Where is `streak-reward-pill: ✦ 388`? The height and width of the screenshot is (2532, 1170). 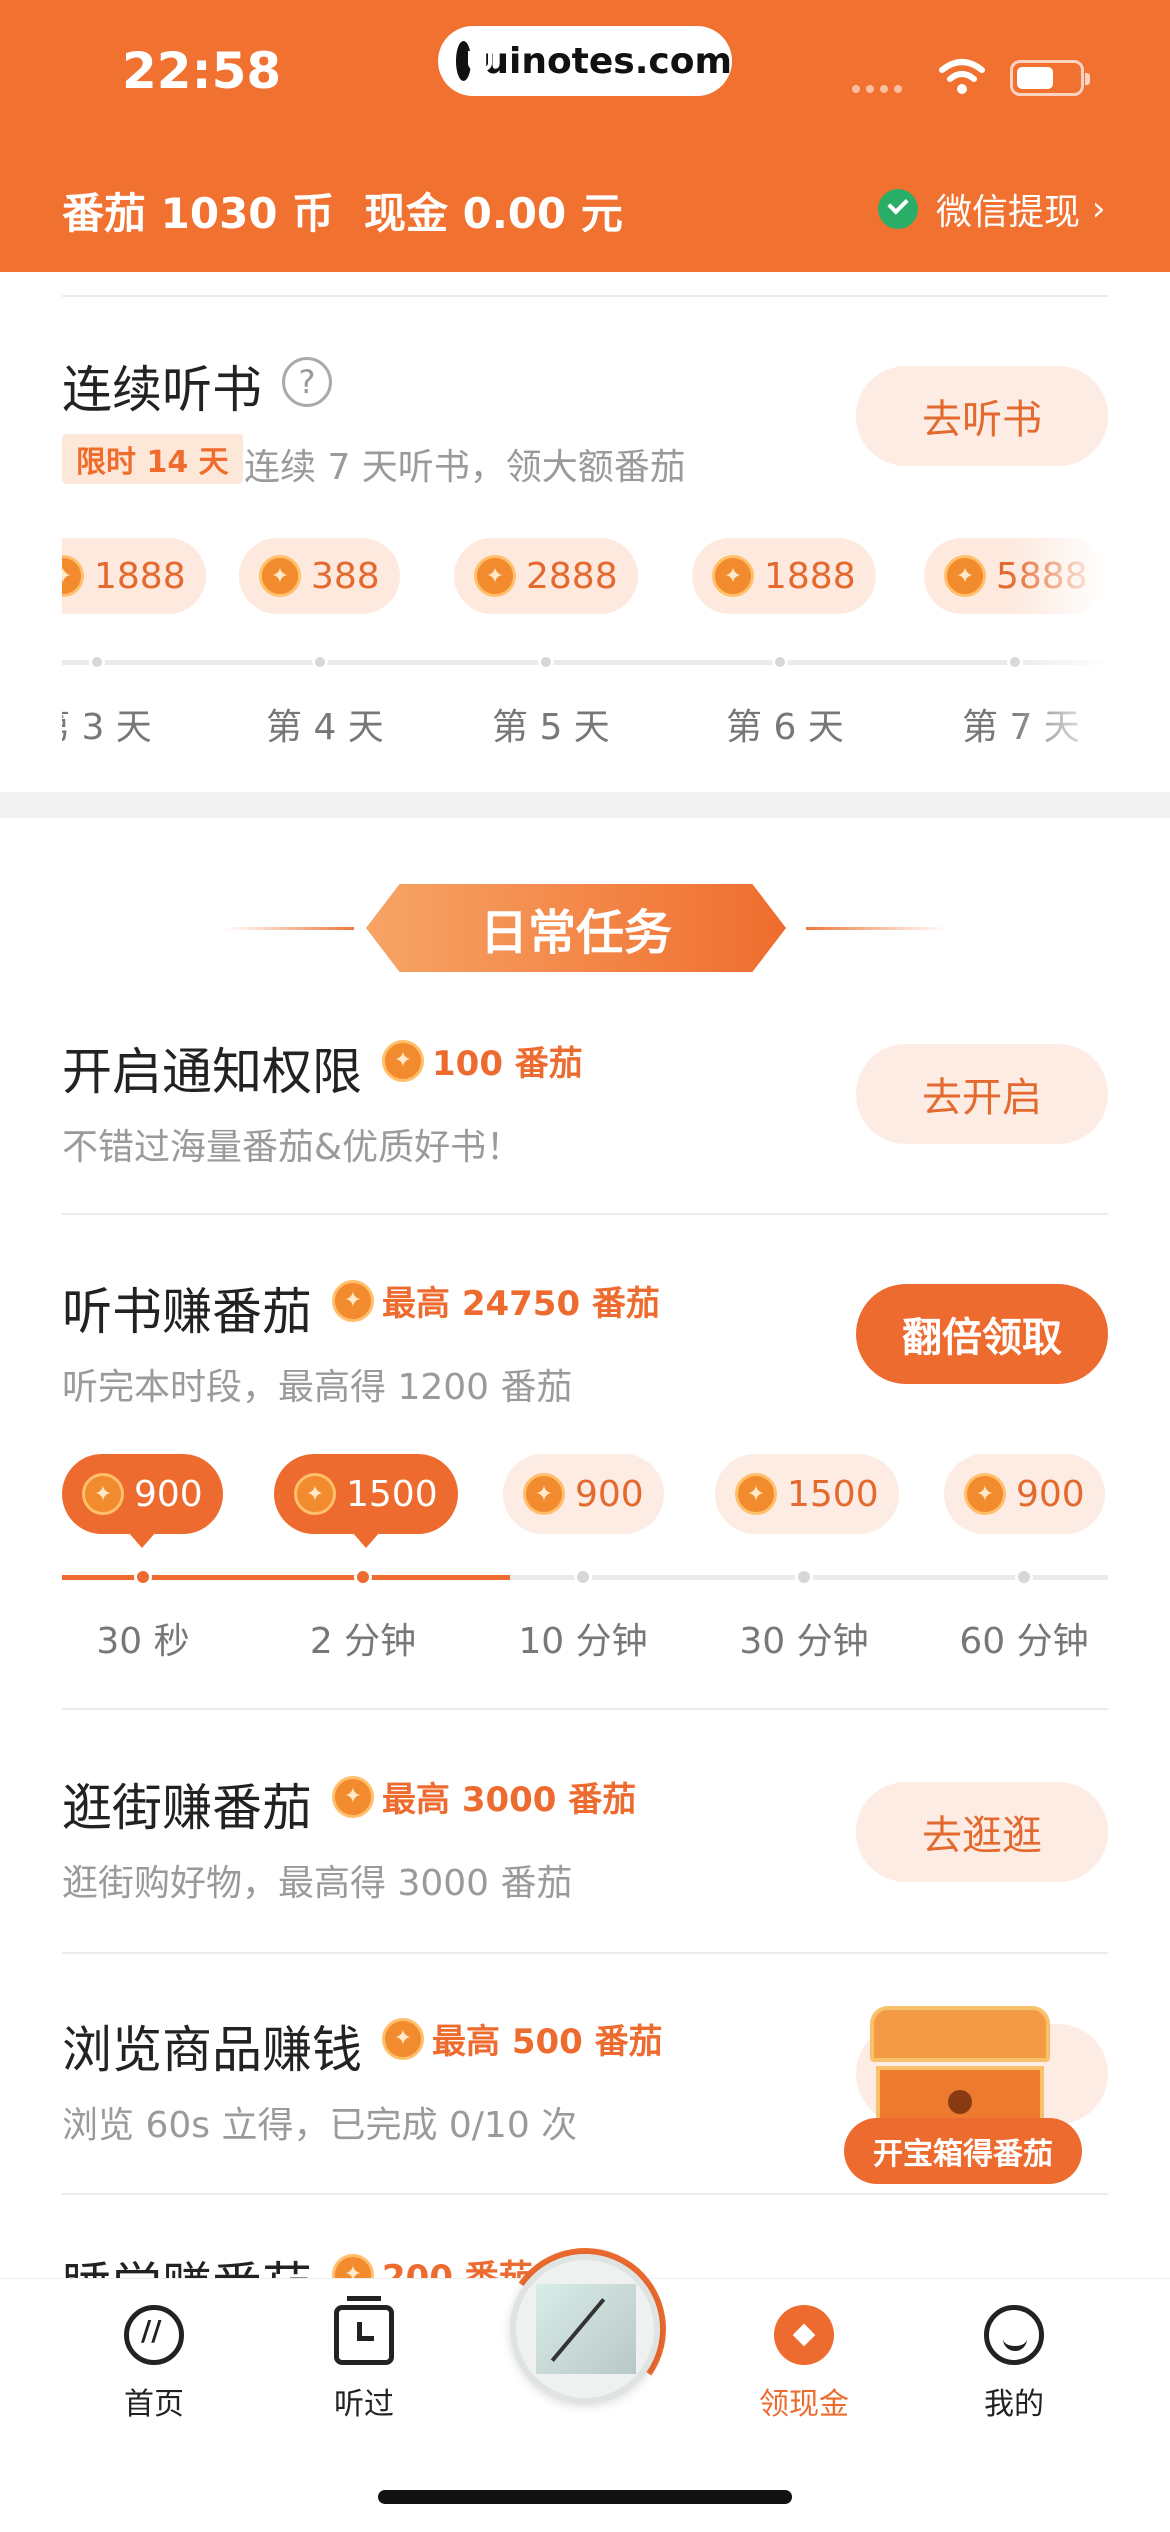 streak-reward-pill: ✦ 388 is located at coordinates (319, 576).